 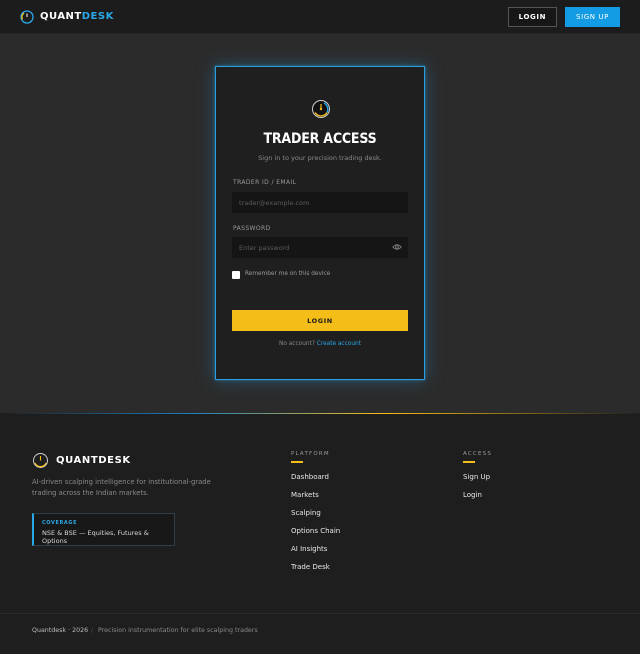 I want to click on footer-link-trade-desk: Trade Desk, so click(x=310, y=567).